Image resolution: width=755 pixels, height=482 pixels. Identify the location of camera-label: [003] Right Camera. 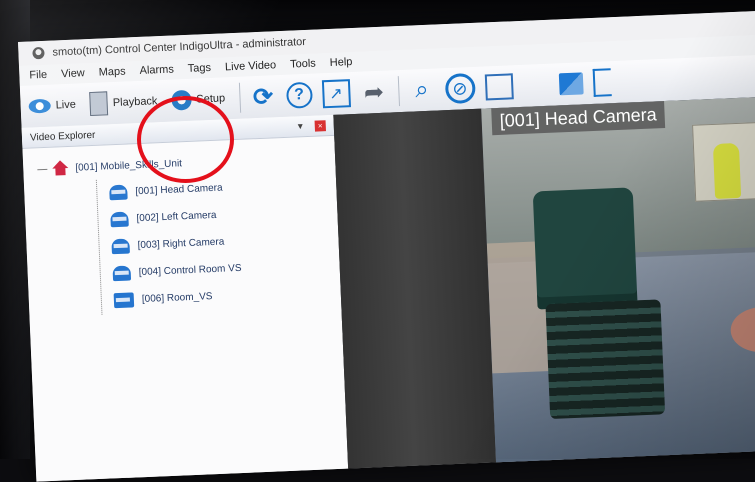
(181, 244).